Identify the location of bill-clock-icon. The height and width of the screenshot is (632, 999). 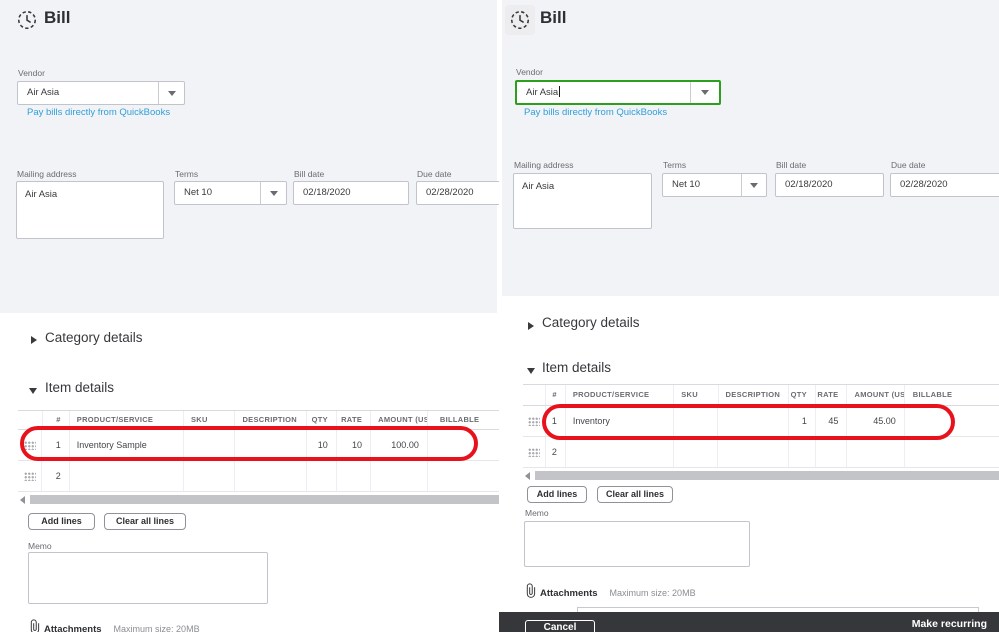
(520, 22).